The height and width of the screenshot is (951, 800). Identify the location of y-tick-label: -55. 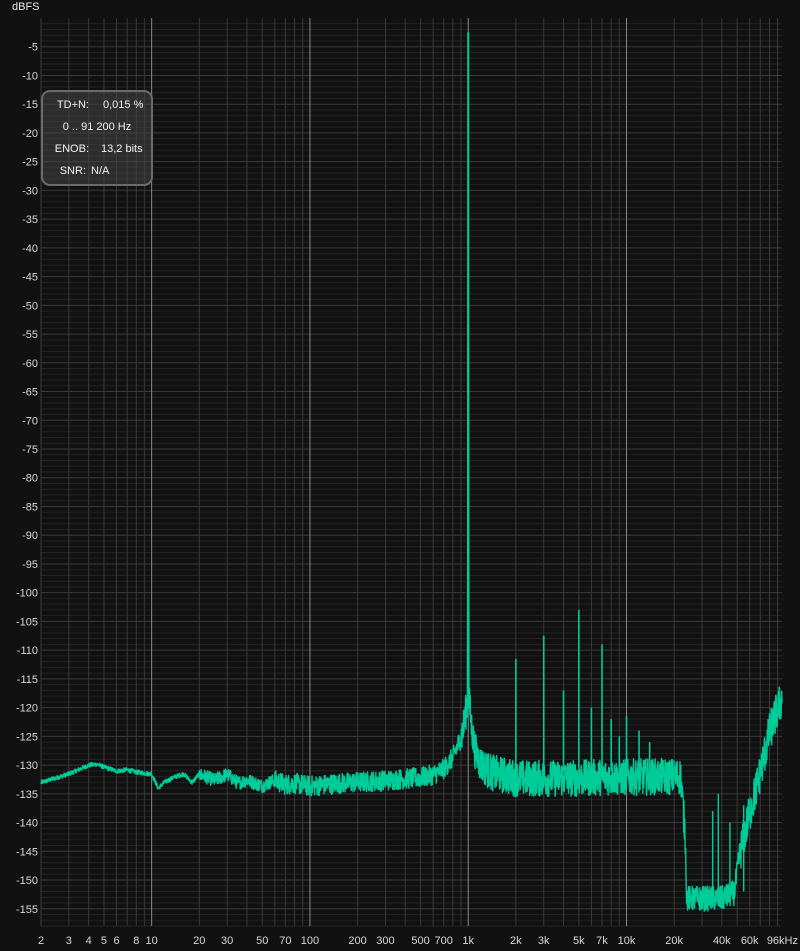
(30, 335).